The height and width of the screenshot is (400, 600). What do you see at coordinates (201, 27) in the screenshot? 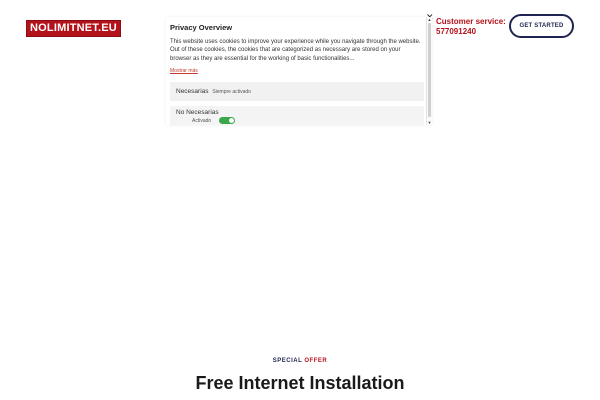
I see `modal-title: Privacy Overview` at bounding box center [201, 27].